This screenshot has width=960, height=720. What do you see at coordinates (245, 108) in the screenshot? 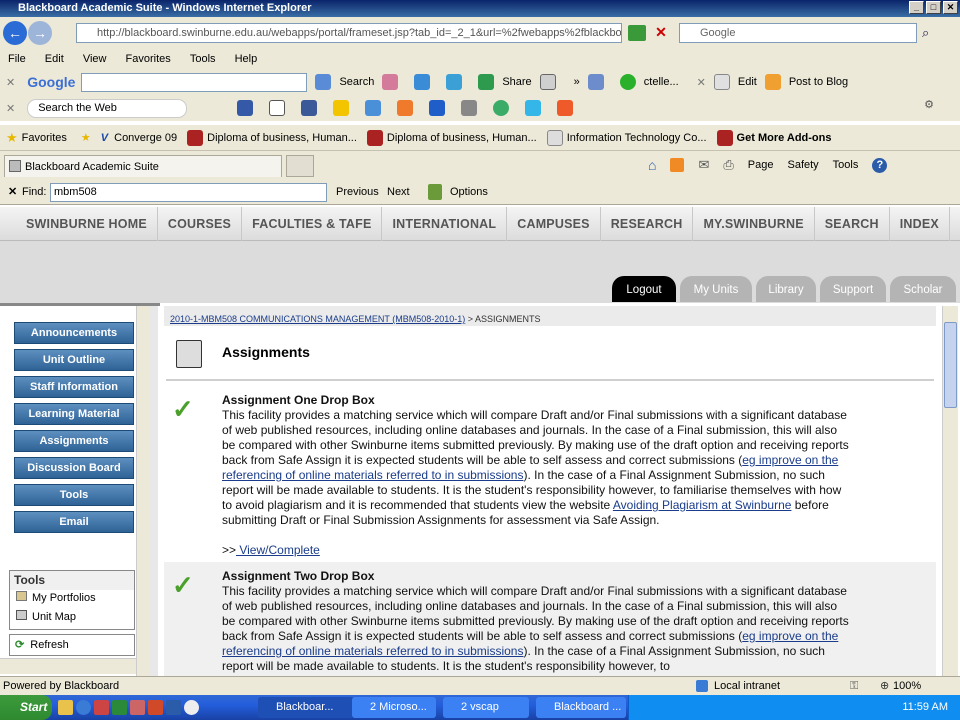
I see `digg-icon` at bounding box center [245, 108].